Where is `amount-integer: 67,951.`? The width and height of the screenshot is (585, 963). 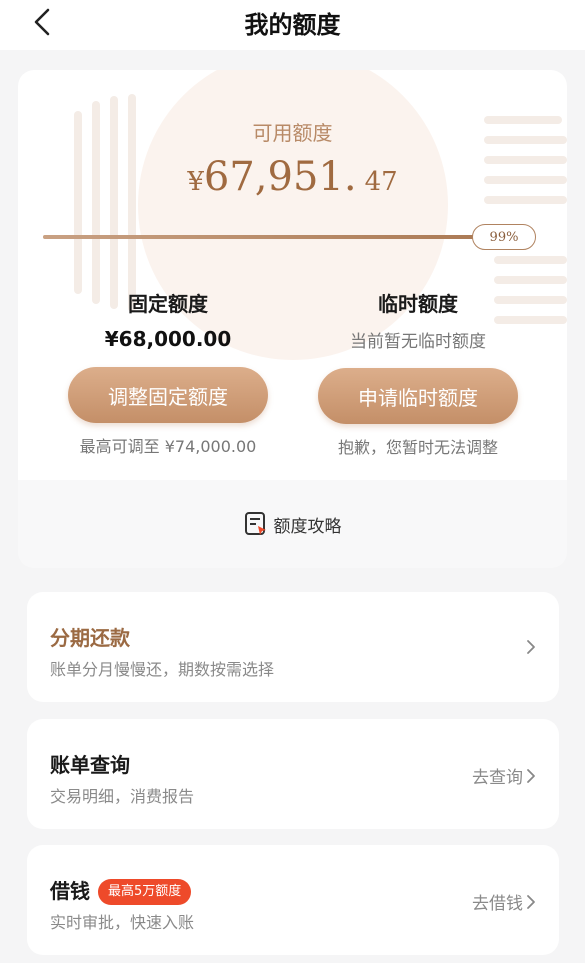 amount-integer: 67,951. is located at coordinates (280, 177).